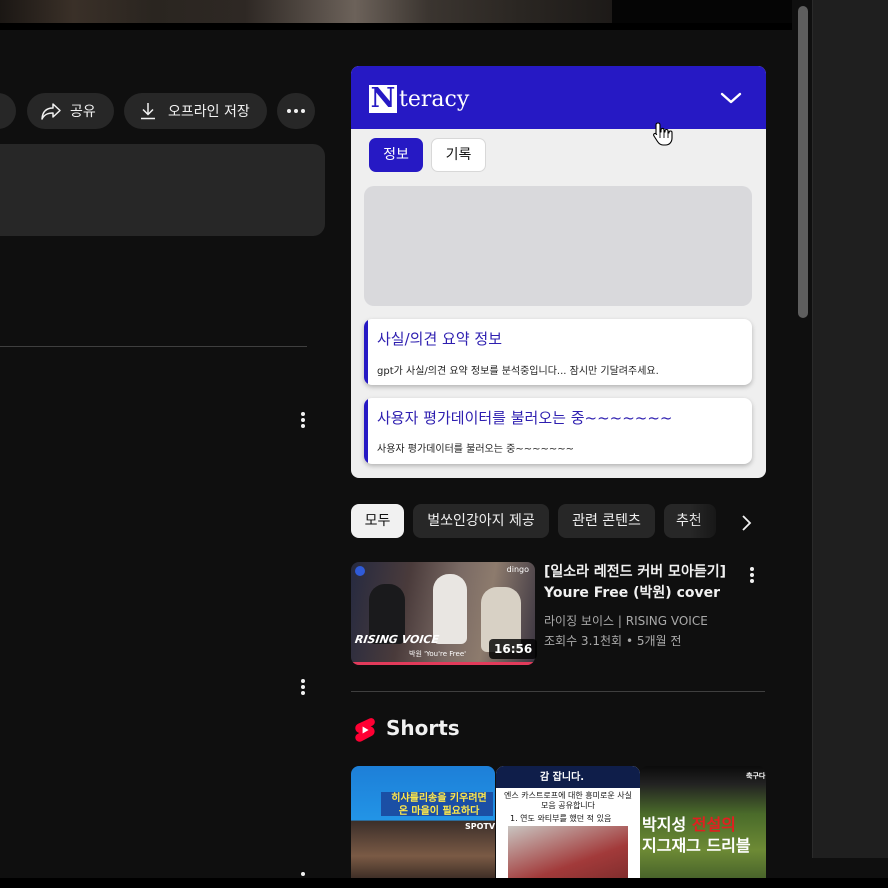  Describe the element at coordinates (568, 856) in the screenshot. I see `short-image` at that location.